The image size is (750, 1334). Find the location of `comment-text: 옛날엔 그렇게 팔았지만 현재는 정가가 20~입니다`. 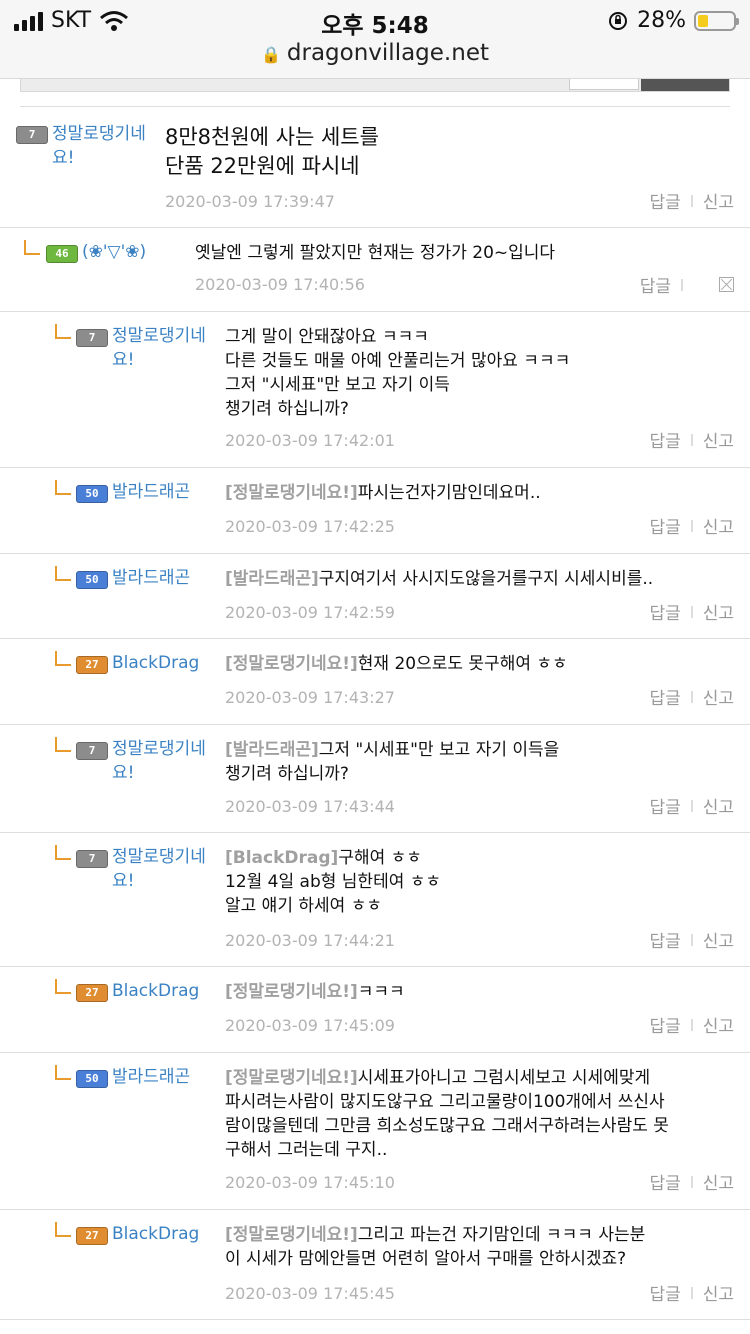

comment-text: 옛날엔 그렇게 팔았지만 현재는 정가가 20~입니다 is located at coordinates (375, 253).